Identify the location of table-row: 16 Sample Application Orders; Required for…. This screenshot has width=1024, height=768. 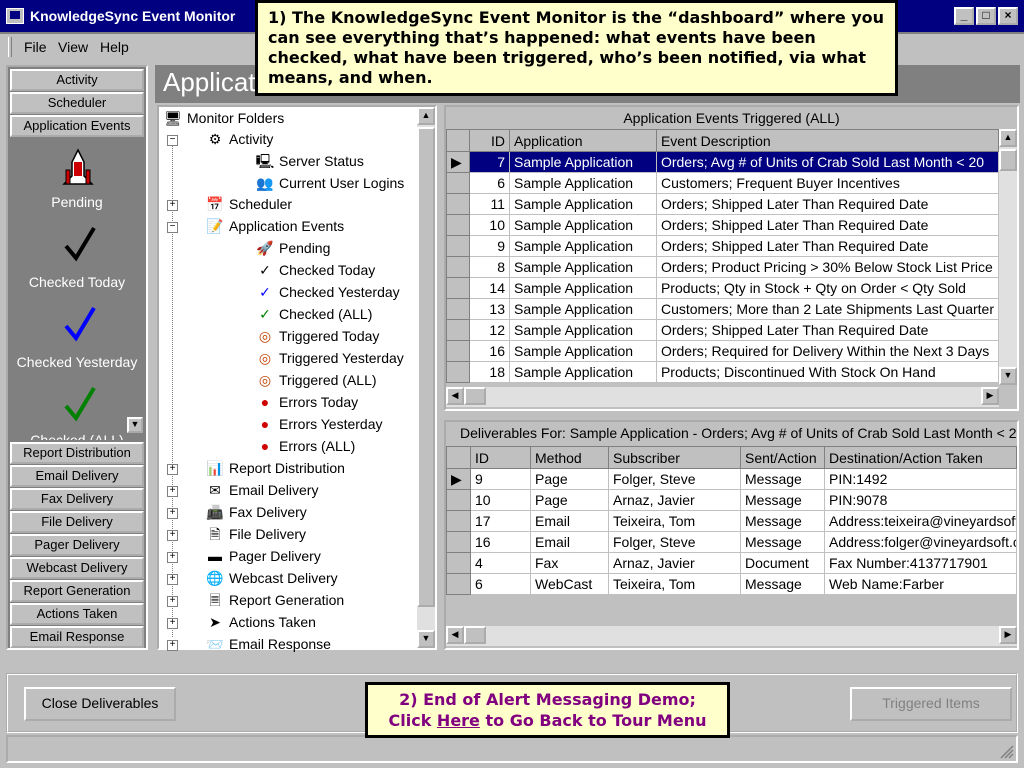
(722, 351).